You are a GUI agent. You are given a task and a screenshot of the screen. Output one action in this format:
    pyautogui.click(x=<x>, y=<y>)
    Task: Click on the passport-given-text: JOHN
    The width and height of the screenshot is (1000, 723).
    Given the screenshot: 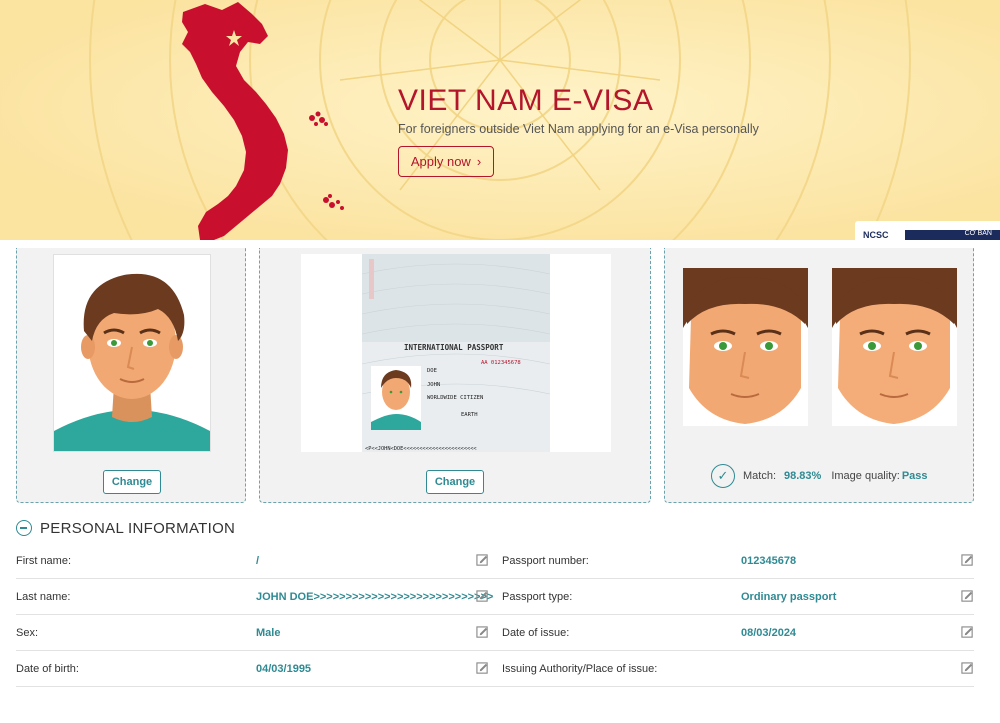 What is the action you would take?
    pyautogui.click(x=433, y=385)
    